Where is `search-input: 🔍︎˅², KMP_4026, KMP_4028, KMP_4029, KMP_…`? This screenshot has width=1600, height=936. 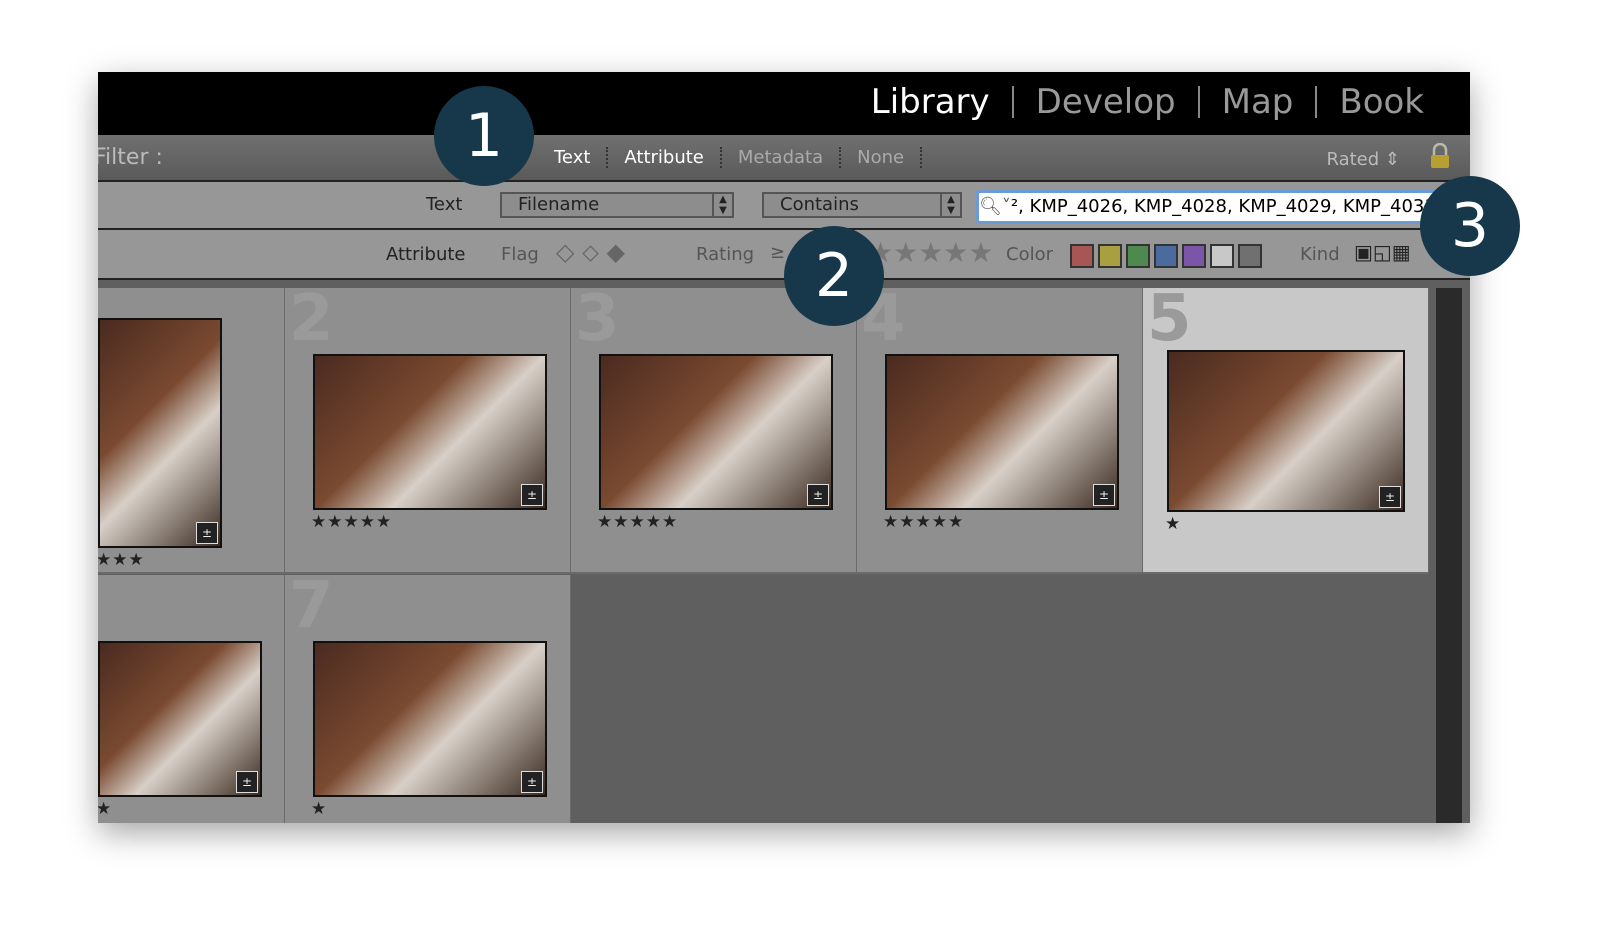 search-input: 🔍︎˅², KMP_4026, KMP_4028, KMP_4029, KMP_… is located at coordinates (1214, 207).